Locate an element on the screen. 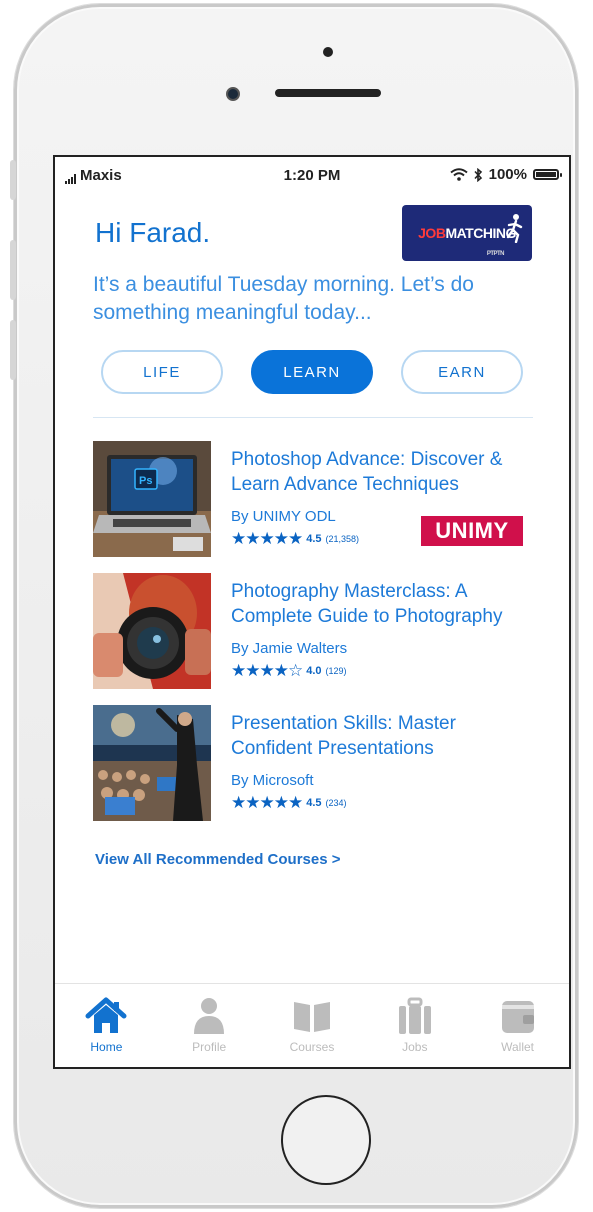 The height and width of the screenshot is (1212, 593). book-icon is located at coordinates (311, 1017).